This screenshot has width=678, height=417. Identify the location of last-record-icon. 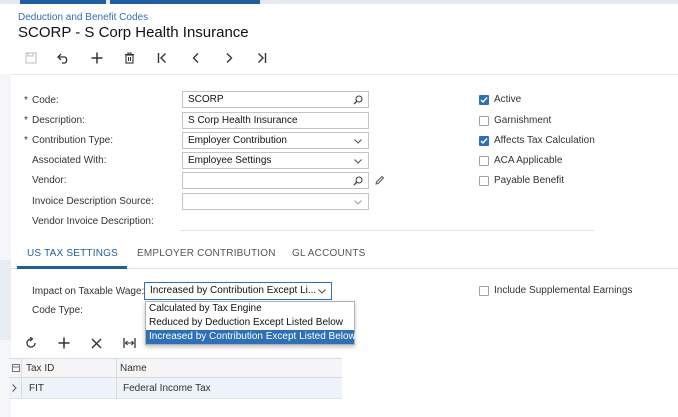
(262, 58).